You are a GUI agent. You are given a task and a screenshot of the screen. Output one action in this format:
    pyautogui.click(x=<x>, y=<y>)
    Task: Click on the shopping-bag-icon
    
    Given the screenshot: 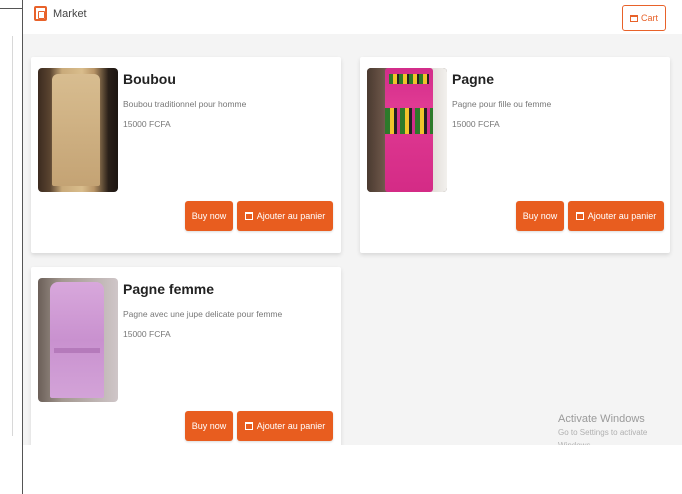 What is the action you would take?
    pyautogui.click(x=40, y=13)
    